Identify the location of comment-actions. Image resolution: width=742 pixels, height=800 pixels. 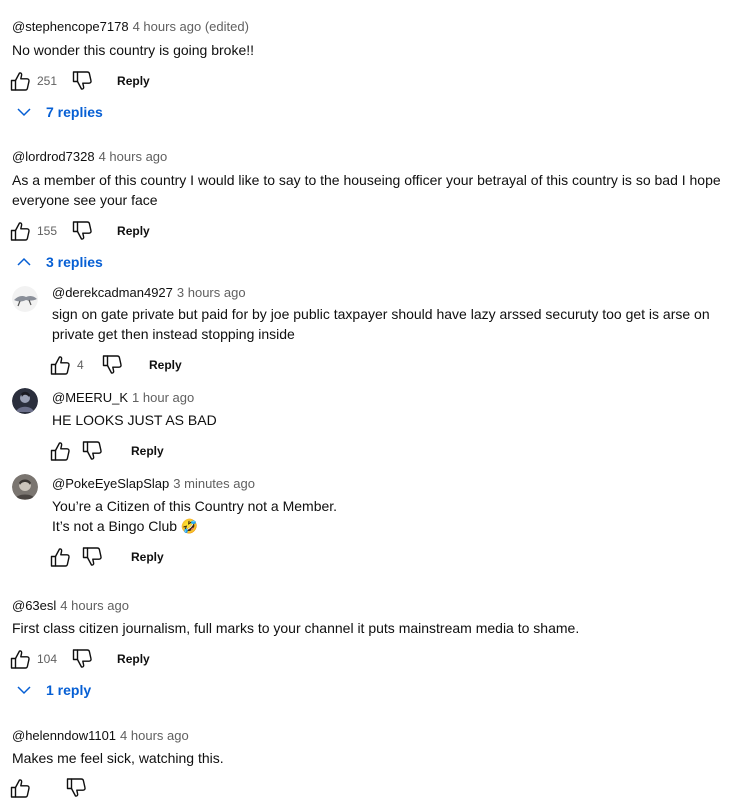
(48, 788).